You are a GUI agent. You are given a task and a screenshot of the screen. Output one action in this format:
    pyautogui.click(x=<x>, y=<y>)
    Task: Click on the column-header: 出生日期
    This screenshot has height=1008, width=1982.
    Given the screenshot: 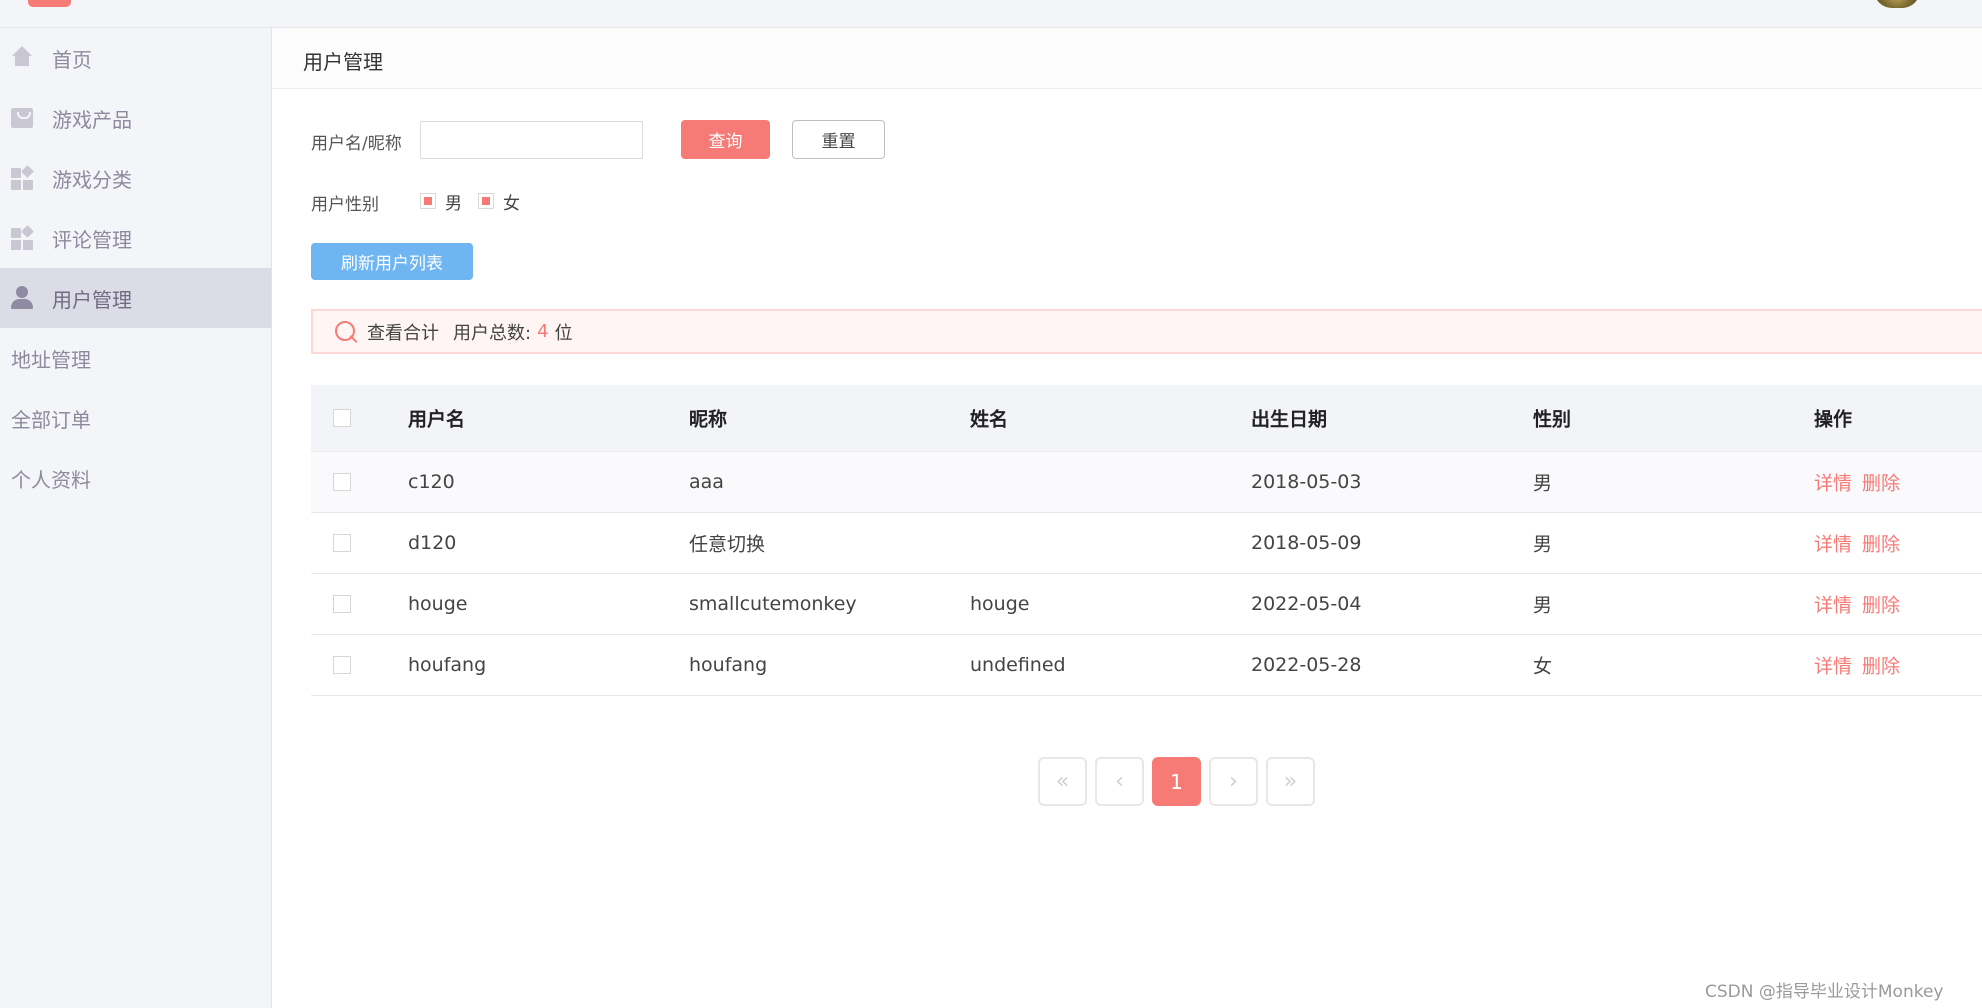 What is the action you would take?
    pyautogui.click(x=1289, y=419)
    